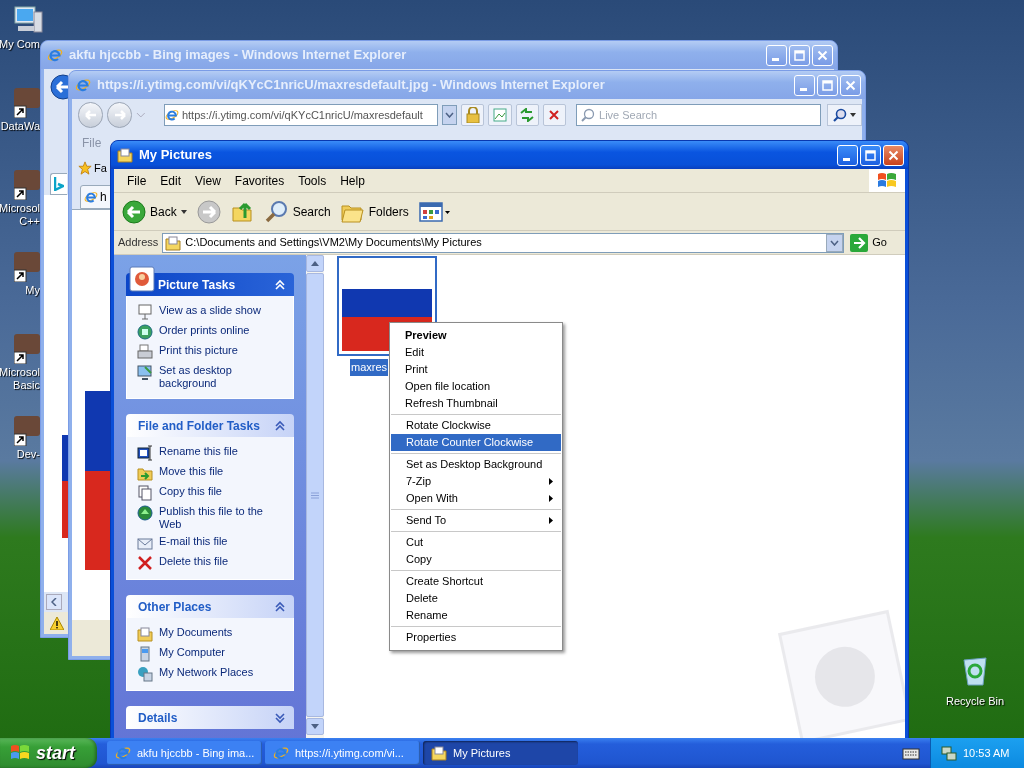  I want to click on panel-header: Details, so click(210, 717).